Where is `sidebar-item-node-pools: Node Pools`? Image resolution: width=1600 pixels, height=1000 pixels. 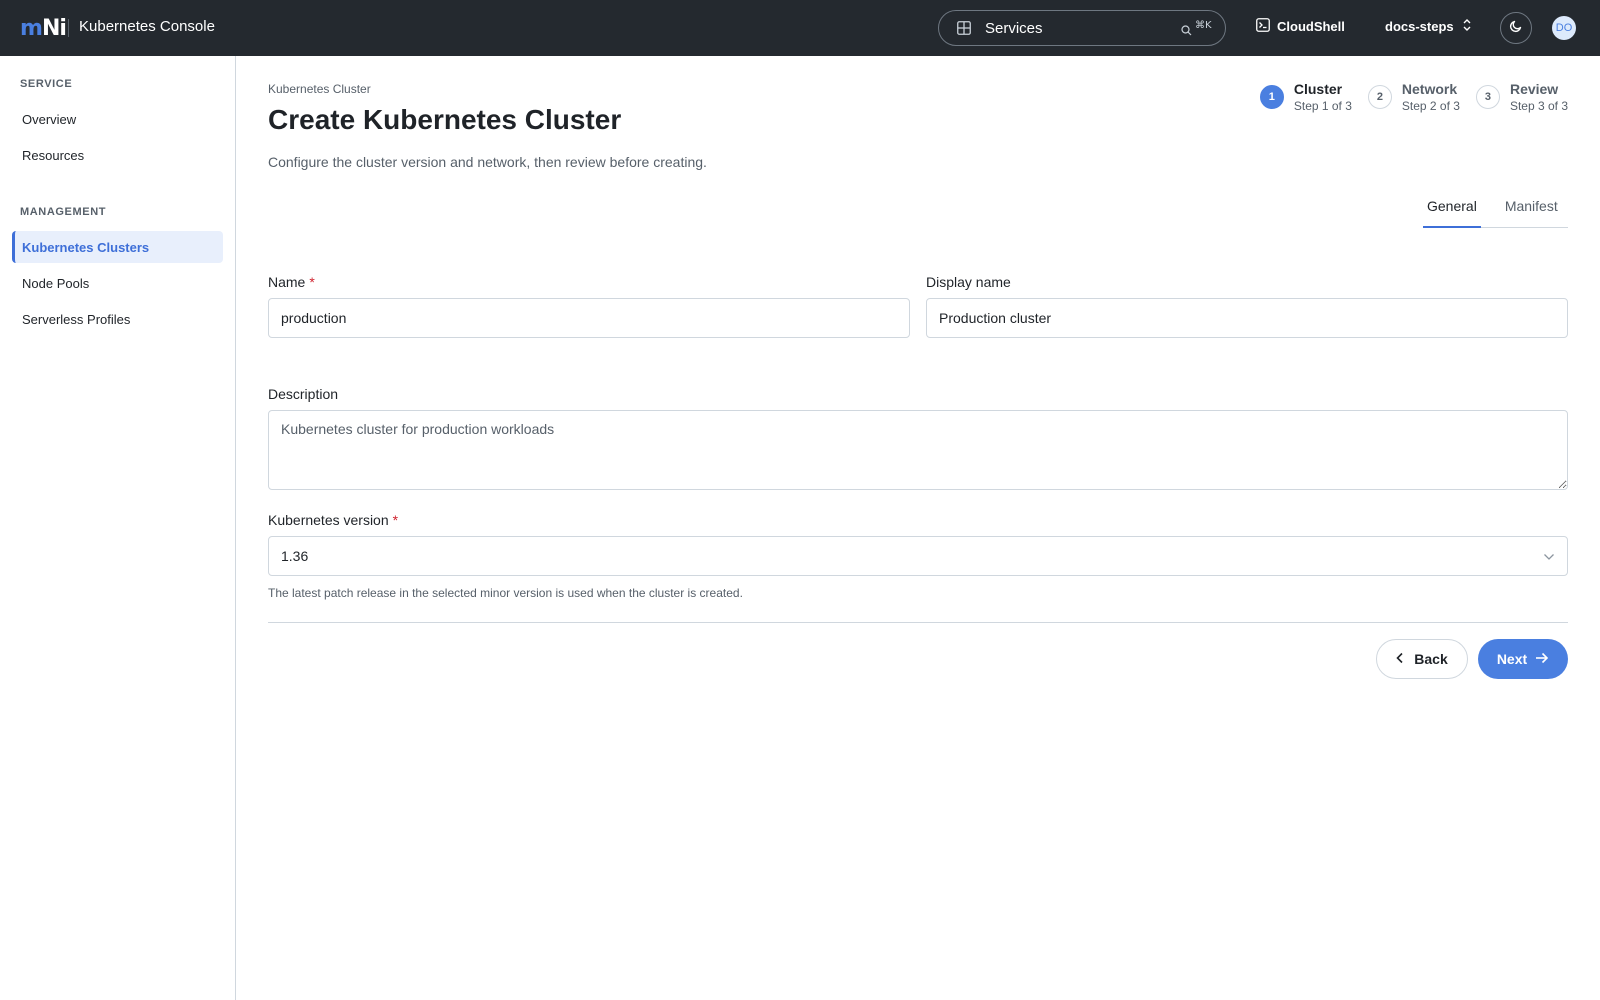 sidebar-item-node-pools: Node Pools is located at coordinates (117, 283).